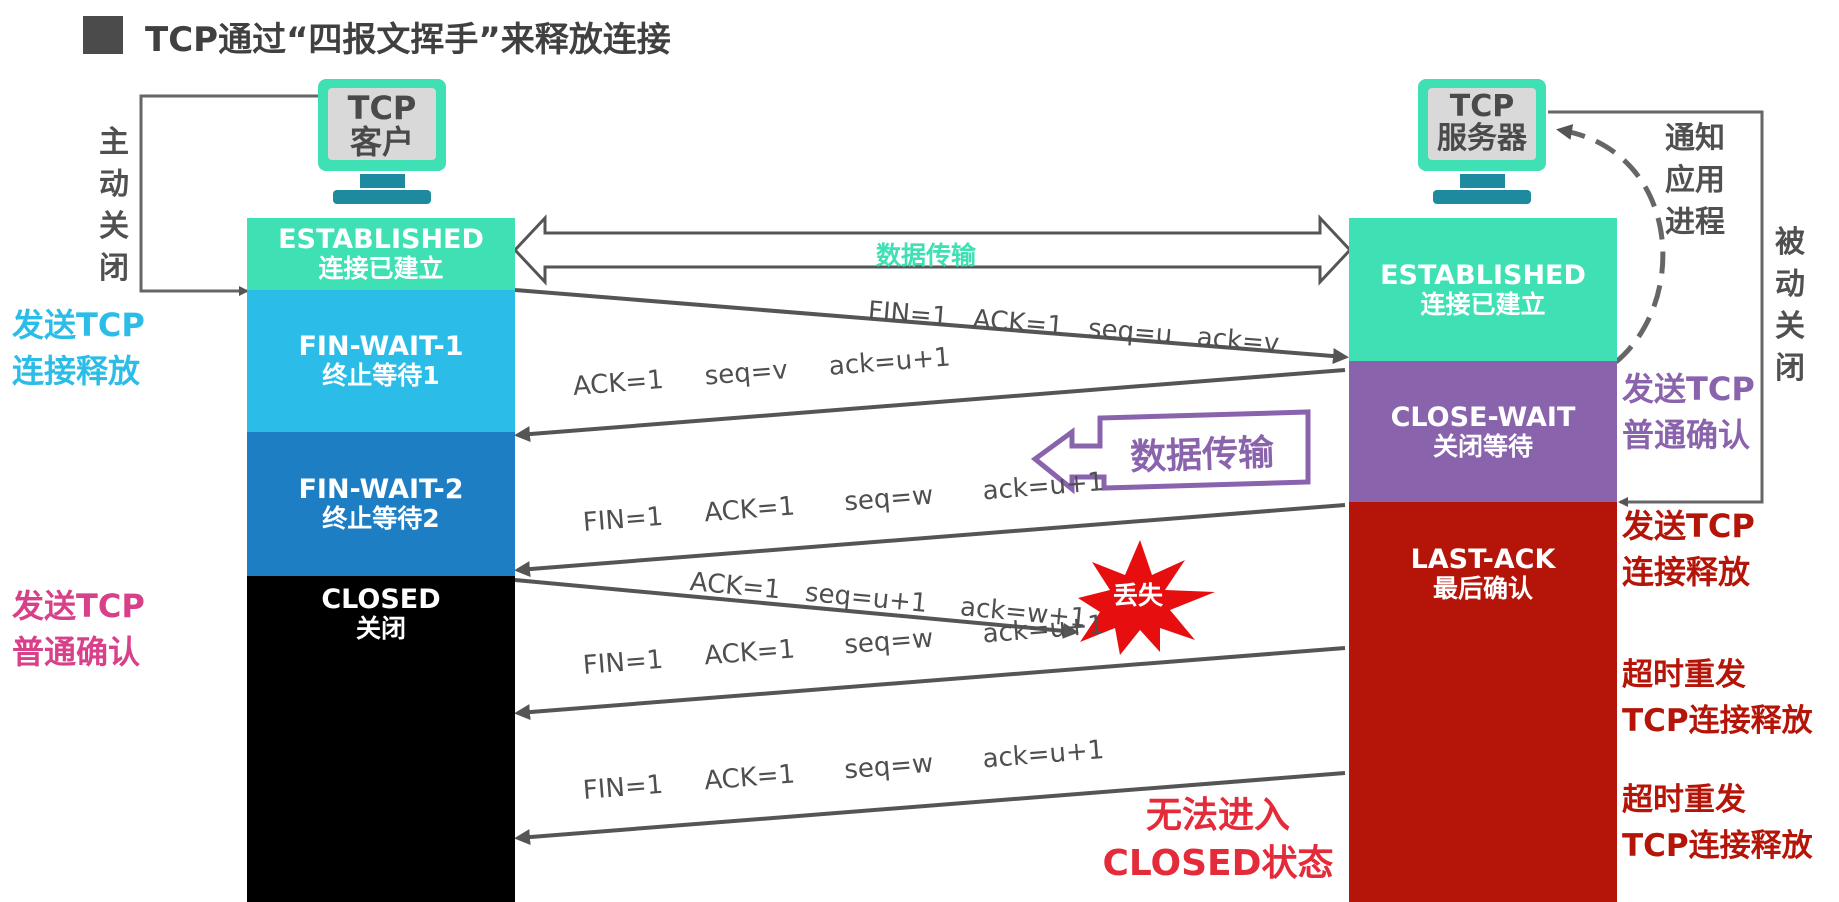 This screenshot has height=902, width=1839. Describe the element at coordinates (1695, 180) in the screenshot. I see `notify-app-label: 通知 应用 进程` at that location.